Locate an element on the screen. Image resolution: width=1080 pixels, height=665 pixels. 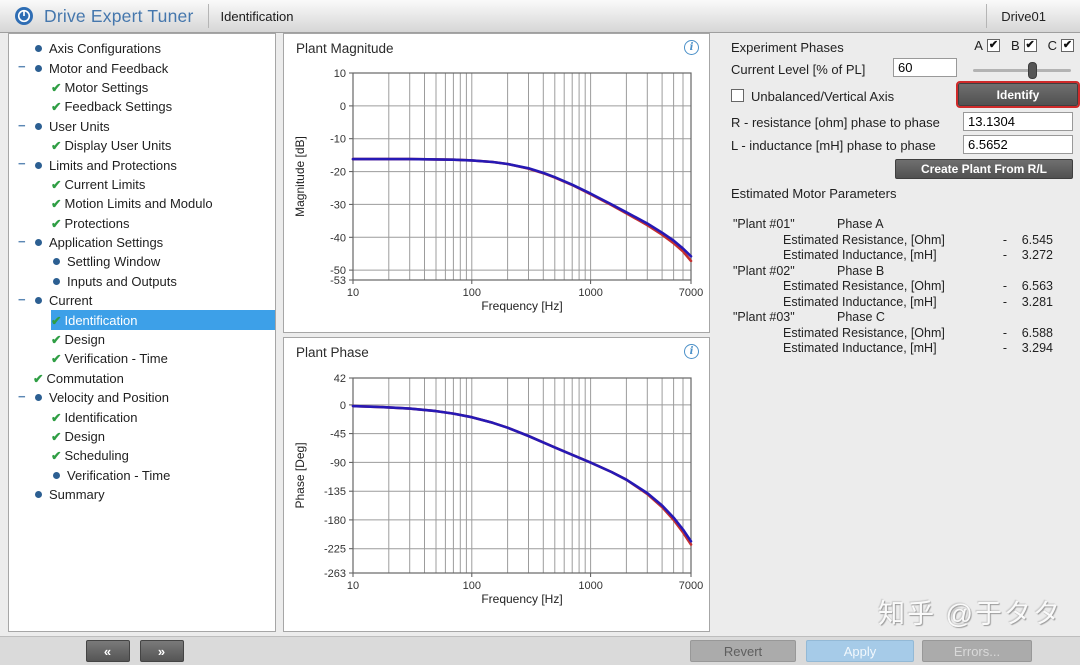
inductance-input is located at coordinates (1018, 144).